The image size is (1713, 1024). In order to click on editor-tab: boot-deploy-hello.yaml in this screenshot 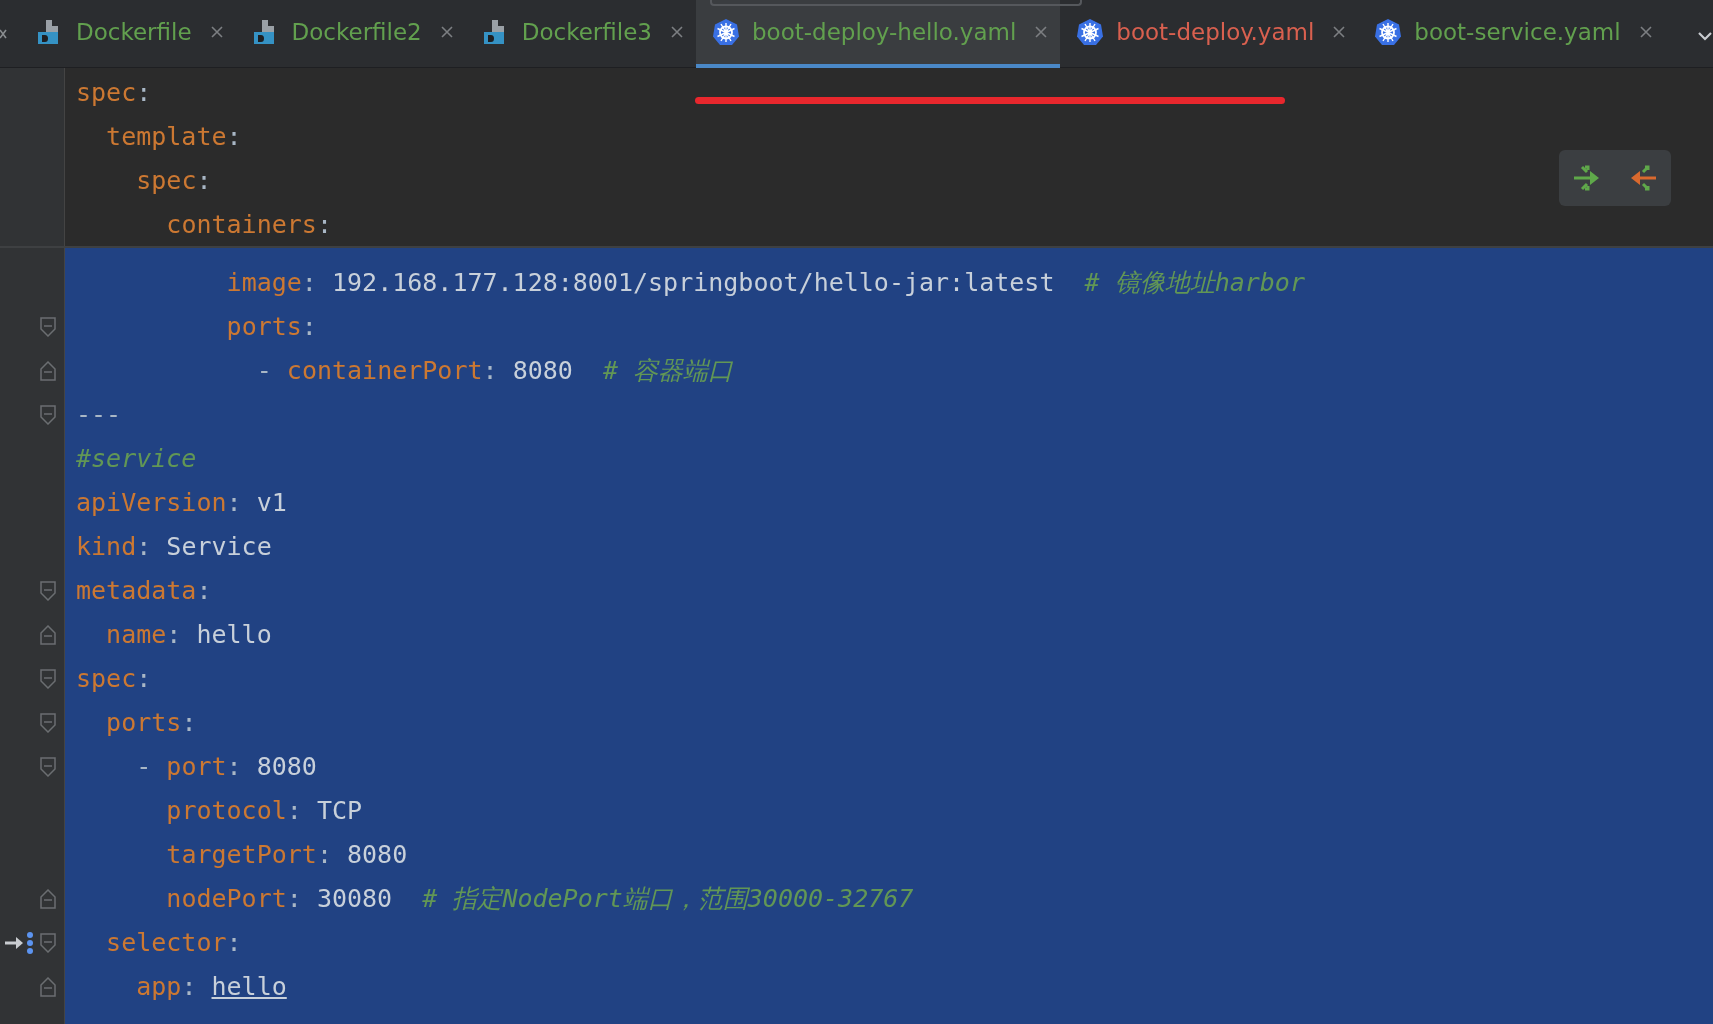, I will do `click(878, 34)`.